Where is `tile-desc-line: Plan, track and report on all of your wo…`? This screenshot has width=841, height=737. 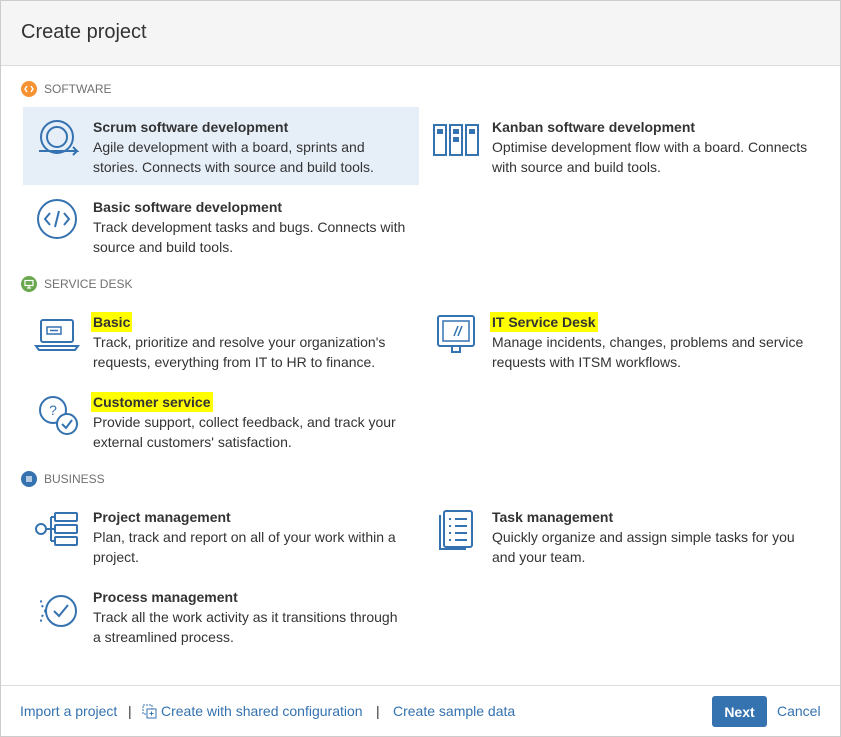
tile-desc-line: Plan, track and report on all of your wo… is located at coordinates (244, 537).